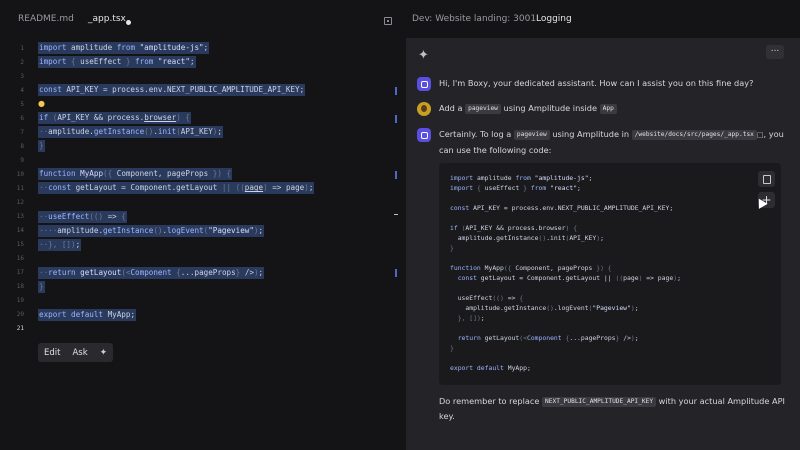 This screenshot has height=450, width=800. Describe the element at coordinates (203, 217) in the screenshot. I see `code-line: 13 ··useEffect(() => {` at that location.